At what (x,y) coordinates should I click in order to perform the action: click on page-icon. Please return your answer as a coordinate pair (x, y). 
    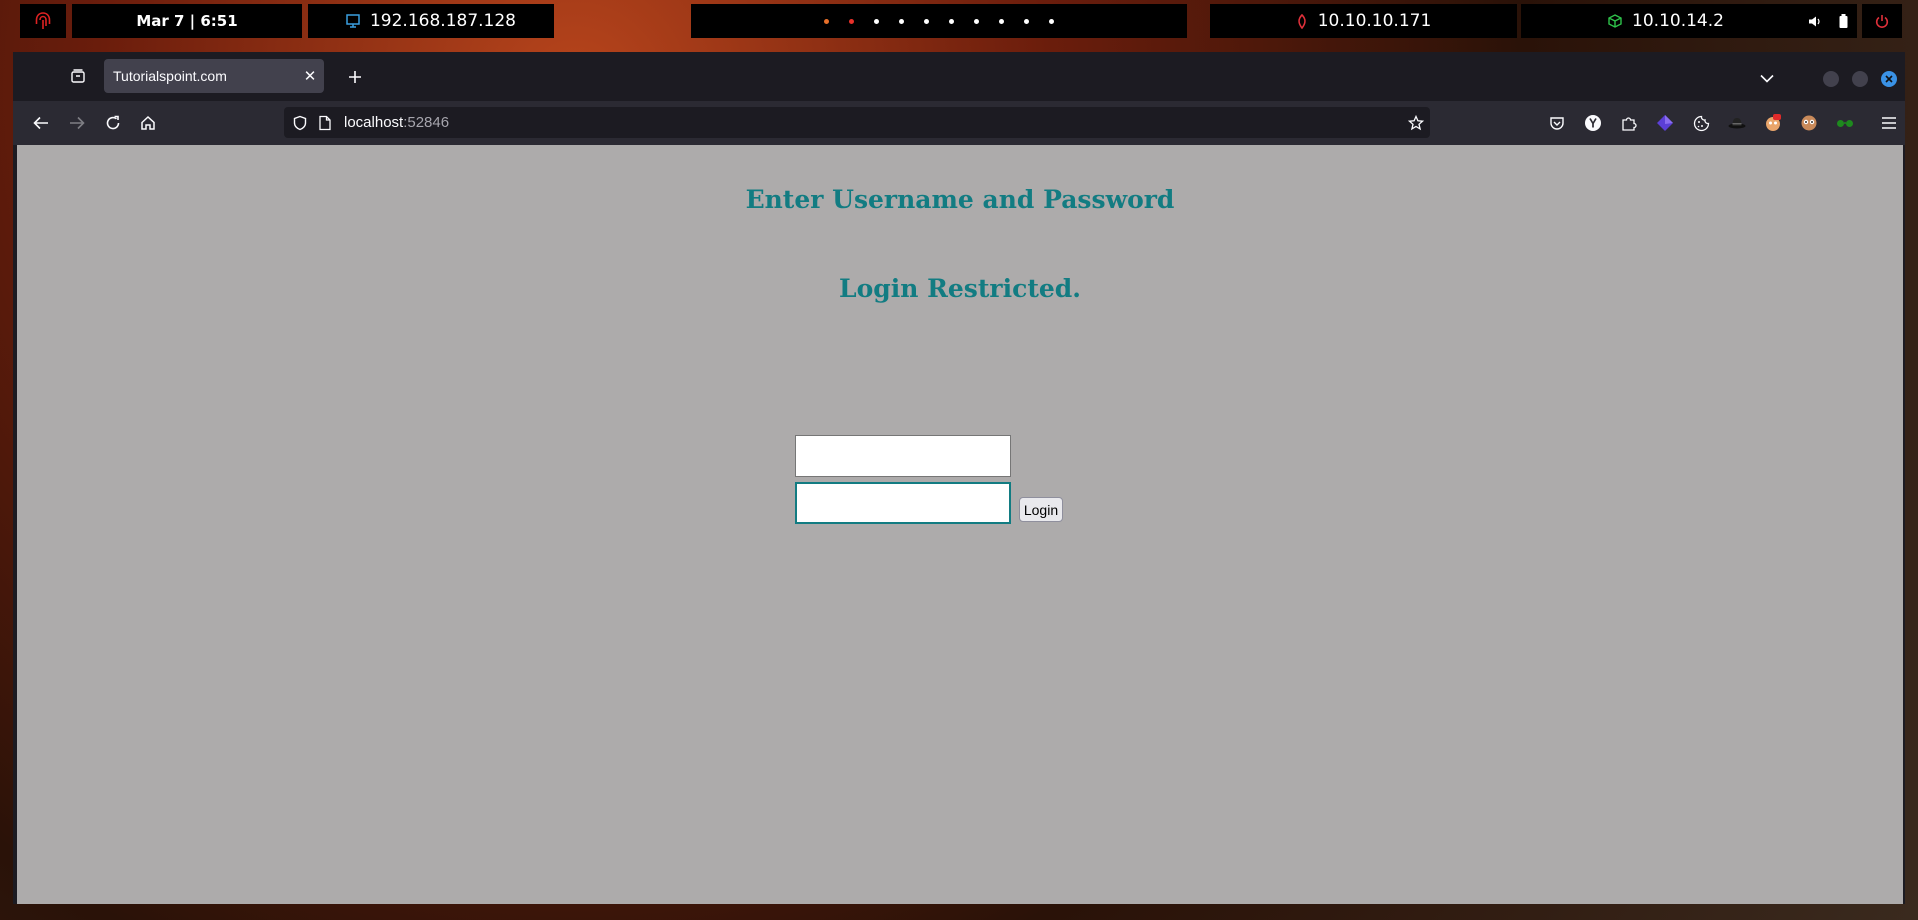
    Looking at the image, I should click on (325, 123).